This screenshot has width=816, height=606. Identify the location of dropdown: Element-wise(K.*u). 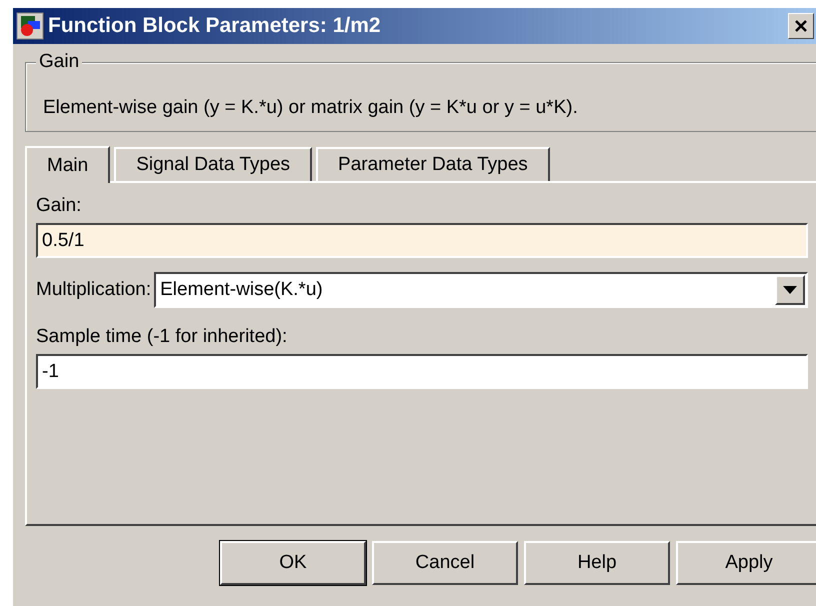
(481, 290).